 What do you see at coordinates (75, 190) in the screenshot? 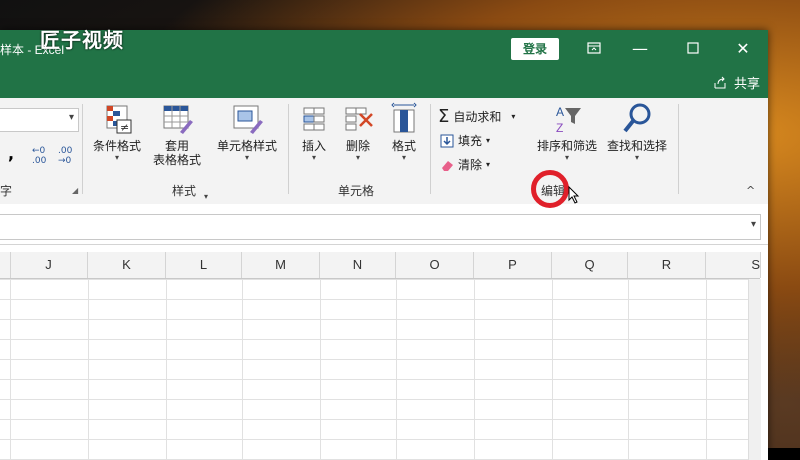
I see `dialog-launcher-icon: ◢` at bounding box center [75, 190].